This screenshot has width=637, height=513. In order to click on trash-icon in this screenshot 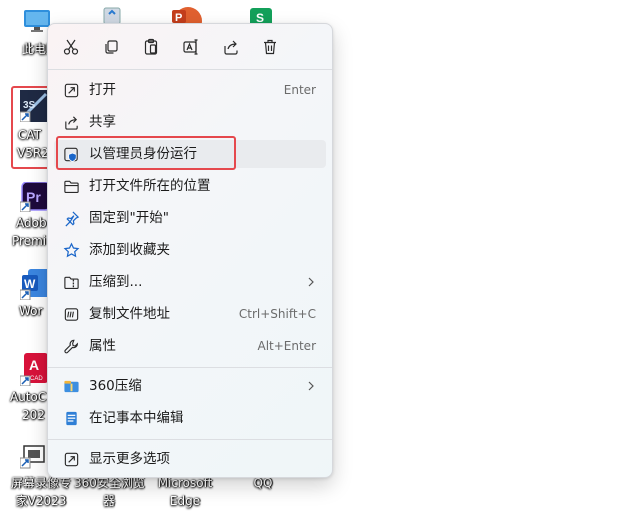, I will do `click(270, 47)`.